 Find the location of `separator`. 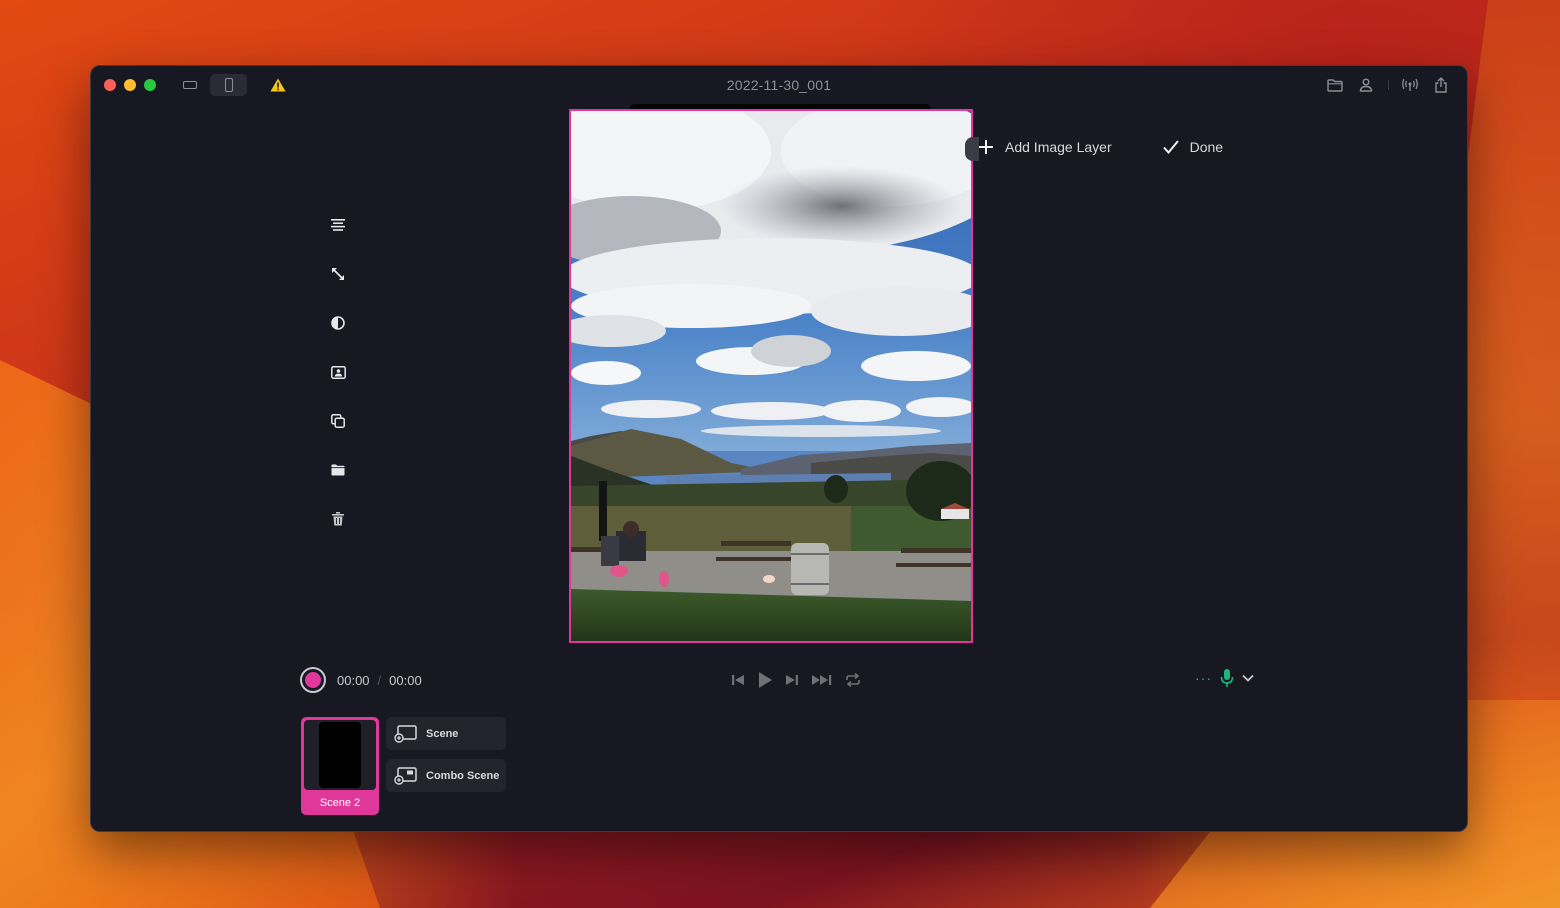

separator is located at coordinates (1388, 85).